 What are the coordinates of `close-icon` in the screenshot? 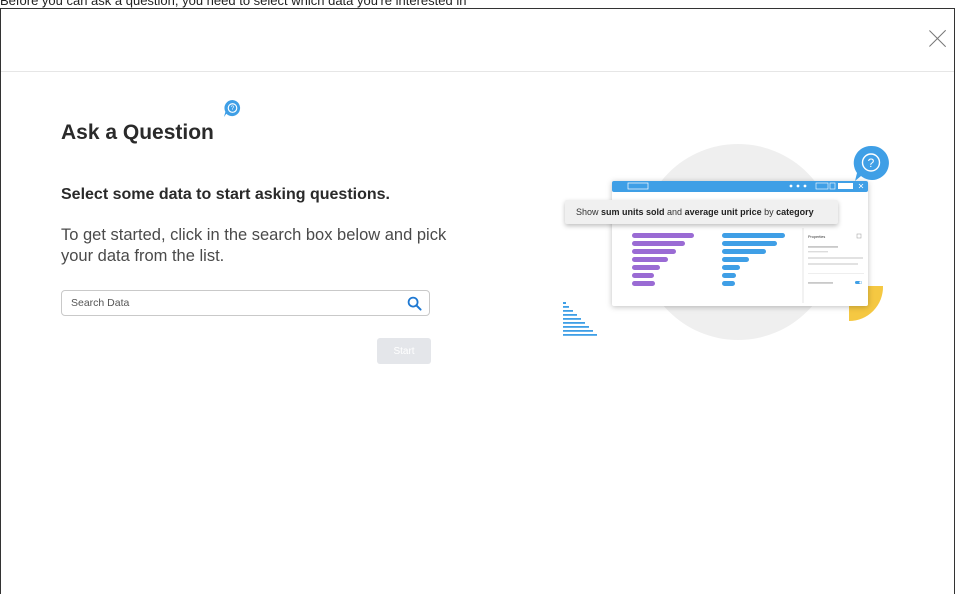 It's located at (938, 39).